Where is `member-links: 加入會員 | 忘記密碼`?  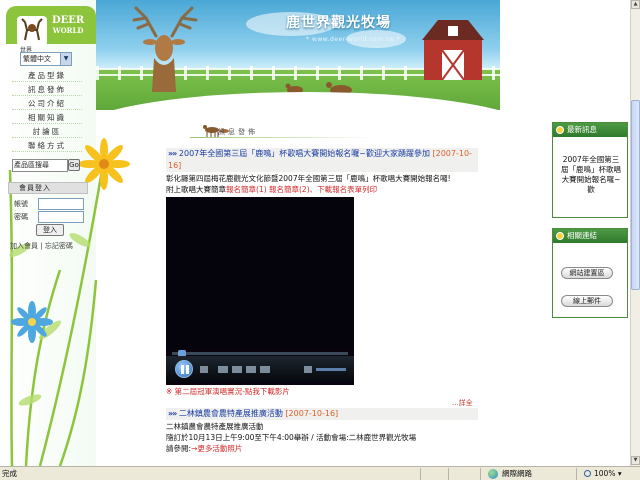 member-links: 加入會員 | 忘記密碼 is located at coordinates (41, 246).